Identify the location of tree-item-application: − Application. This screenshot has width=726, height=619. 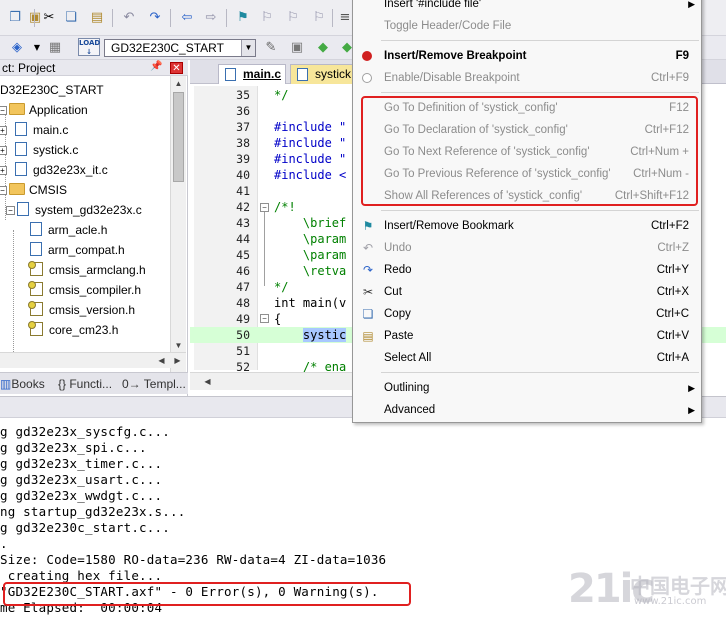
(44, 110).